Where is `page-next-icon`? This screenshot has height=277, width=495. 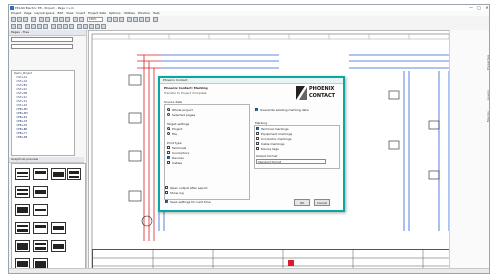 page-next-icon is located at coordinates (19, 26).